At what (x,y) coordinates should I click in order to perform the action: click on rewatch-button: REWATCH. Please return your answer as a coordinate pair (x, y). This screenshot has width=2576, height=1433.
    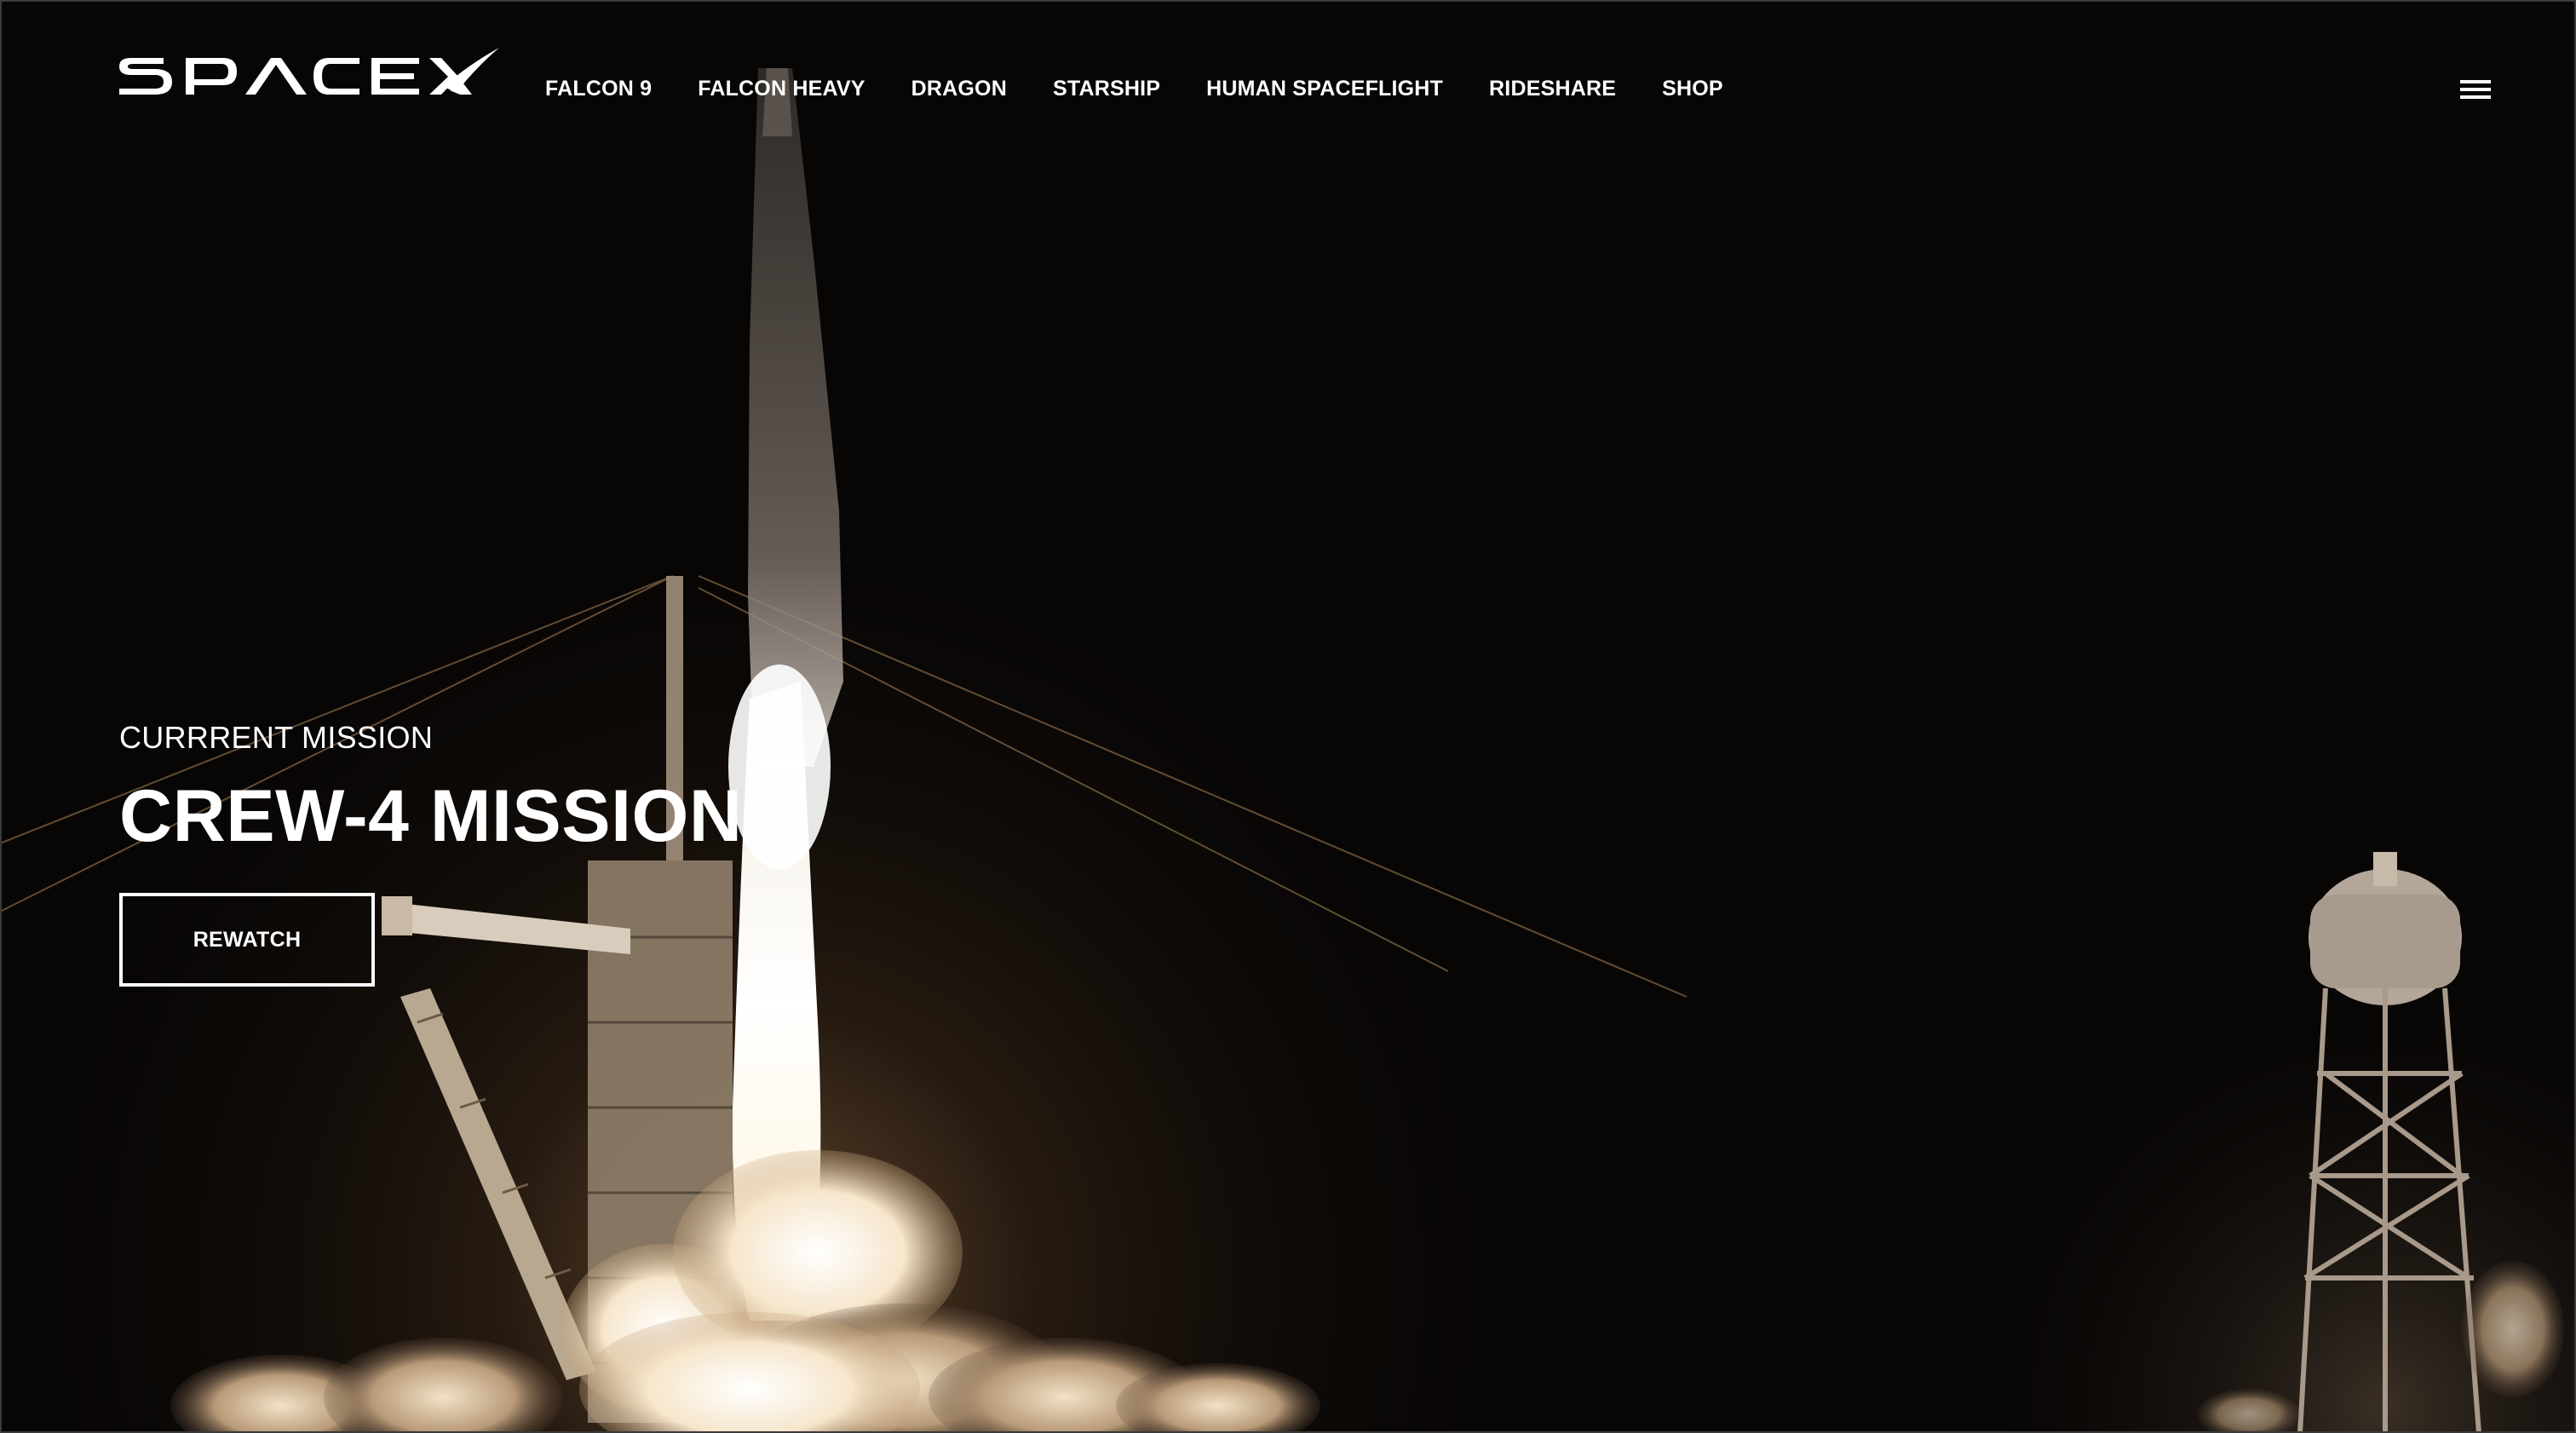
    Looking at the image, I should click on (247, 940).